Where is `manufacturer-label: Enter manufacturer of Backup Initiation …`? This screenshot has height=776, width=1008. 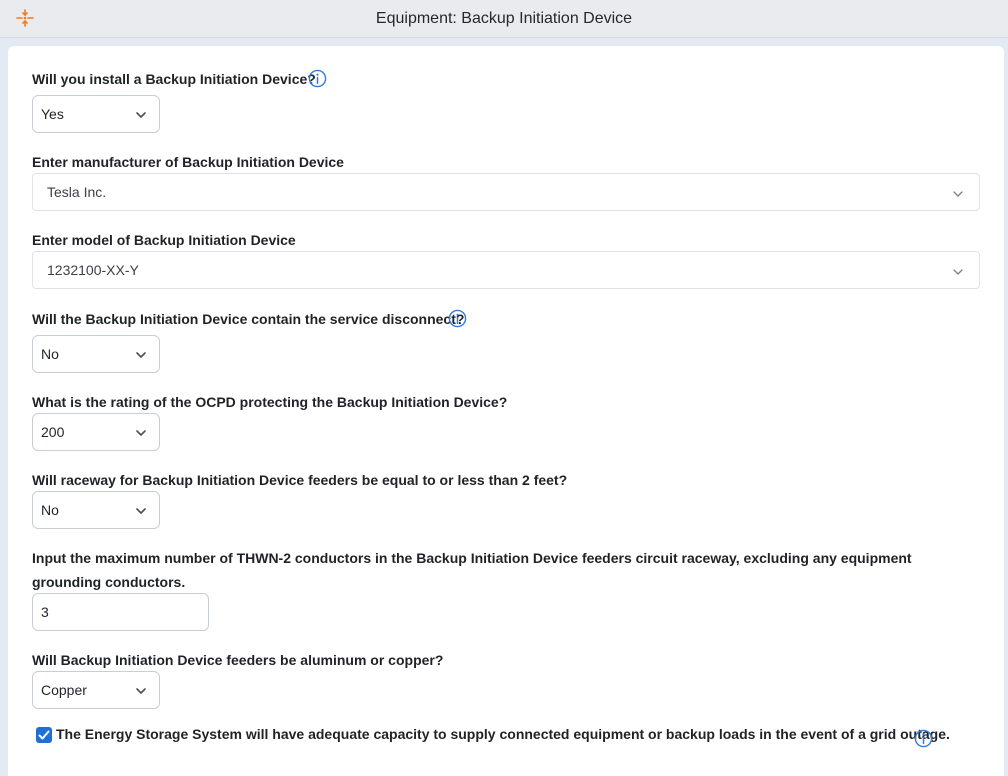
manufacturer-label: Enter manufacturer of Backup Initiation … is located at coordinates (188, 162).